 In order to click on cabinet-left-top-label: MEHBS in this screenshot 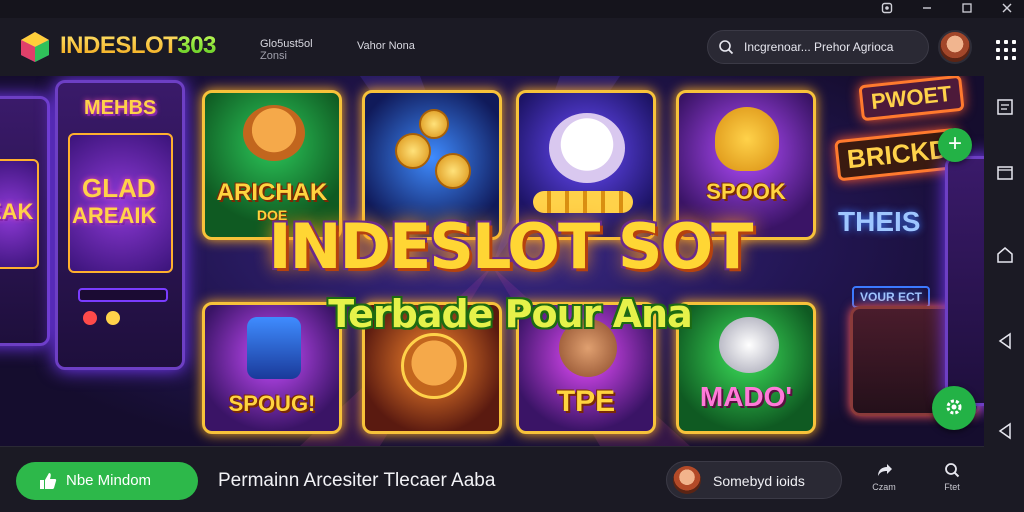, I will do `click(120, 108)`.